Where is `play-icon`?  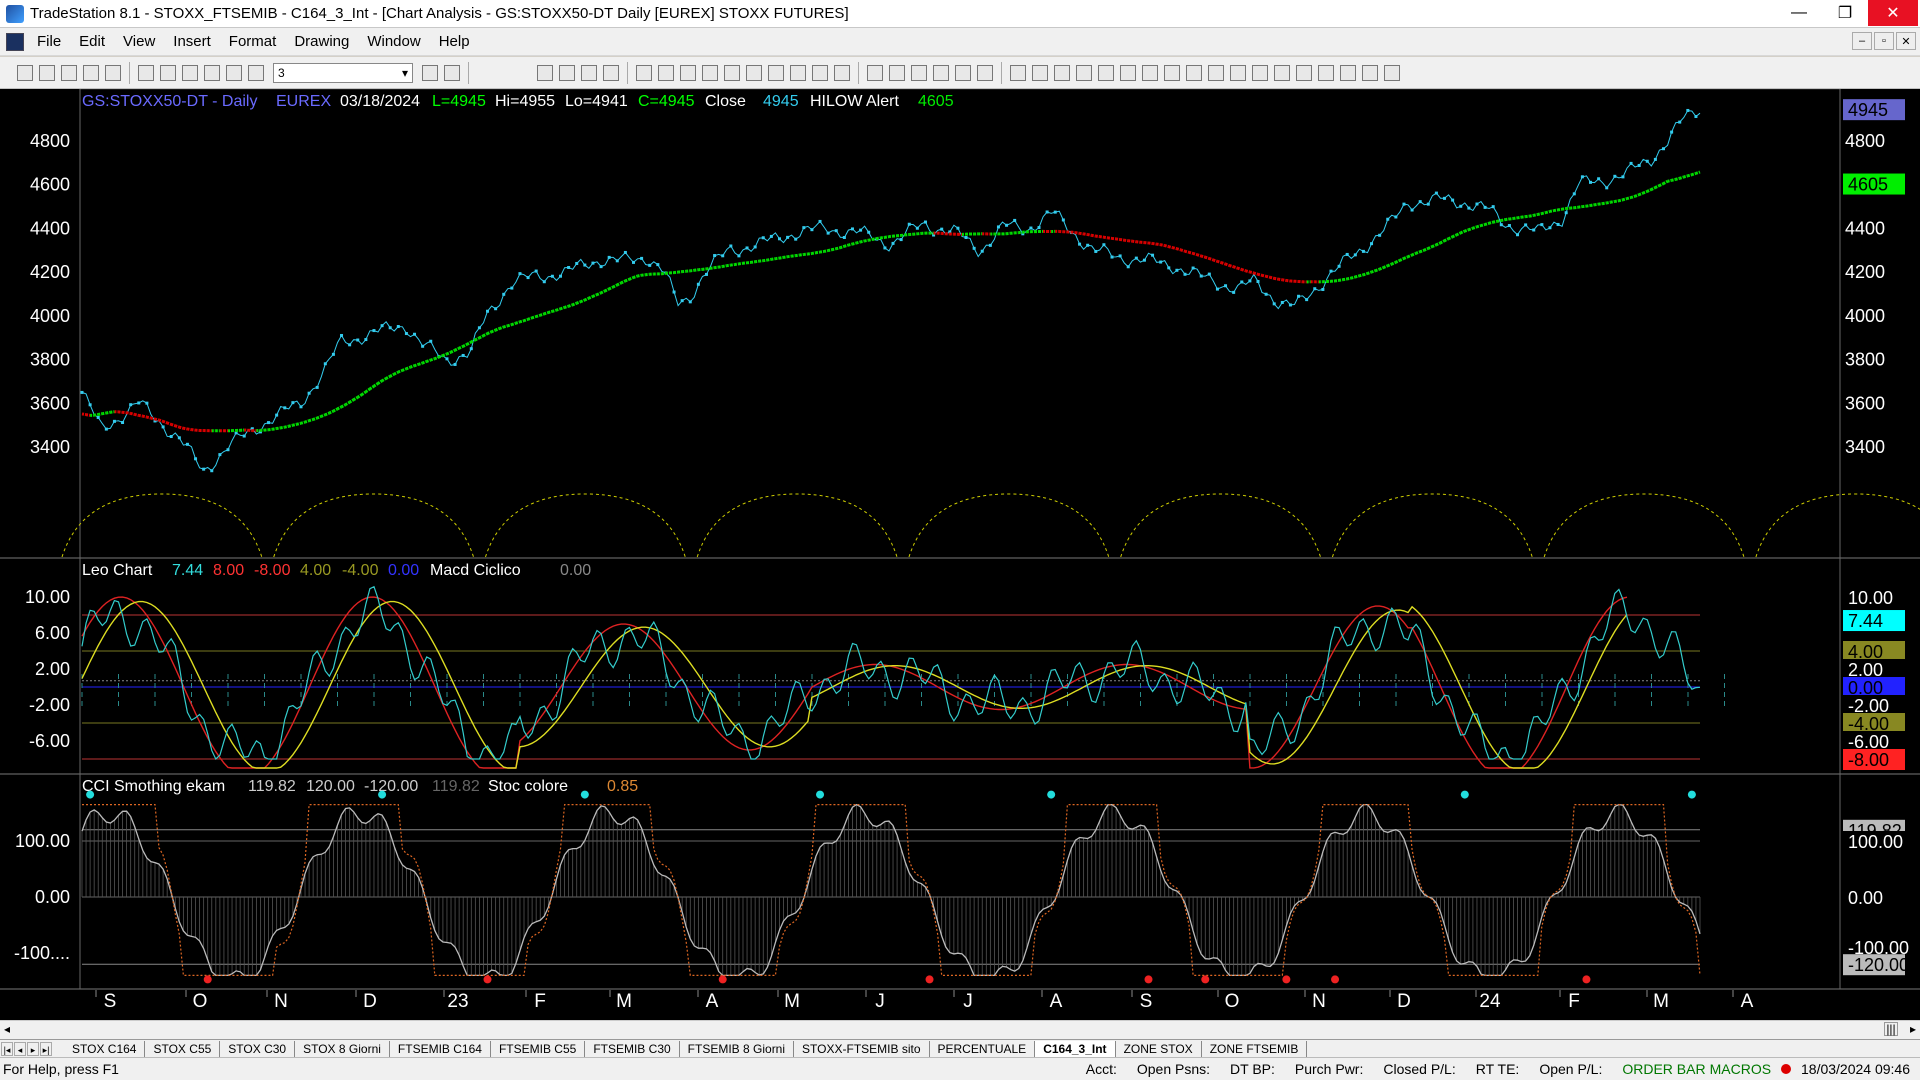 play-icon is located at coordinates (430, 72).